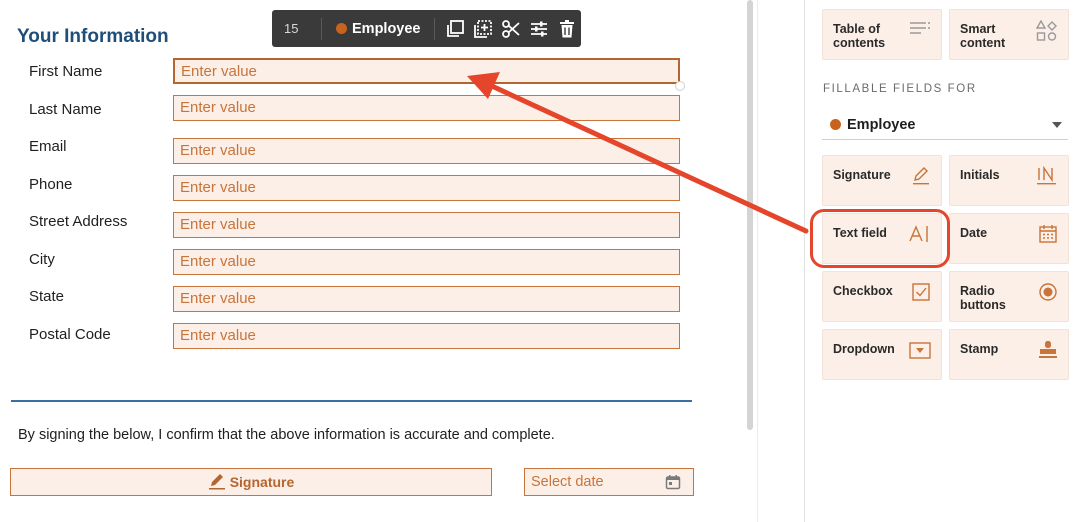 The width and height of the screenshot is (1082, 522). Describe the element at coordinates (920, 31) in the screenshot. I see `list-lines-icon` at that location.